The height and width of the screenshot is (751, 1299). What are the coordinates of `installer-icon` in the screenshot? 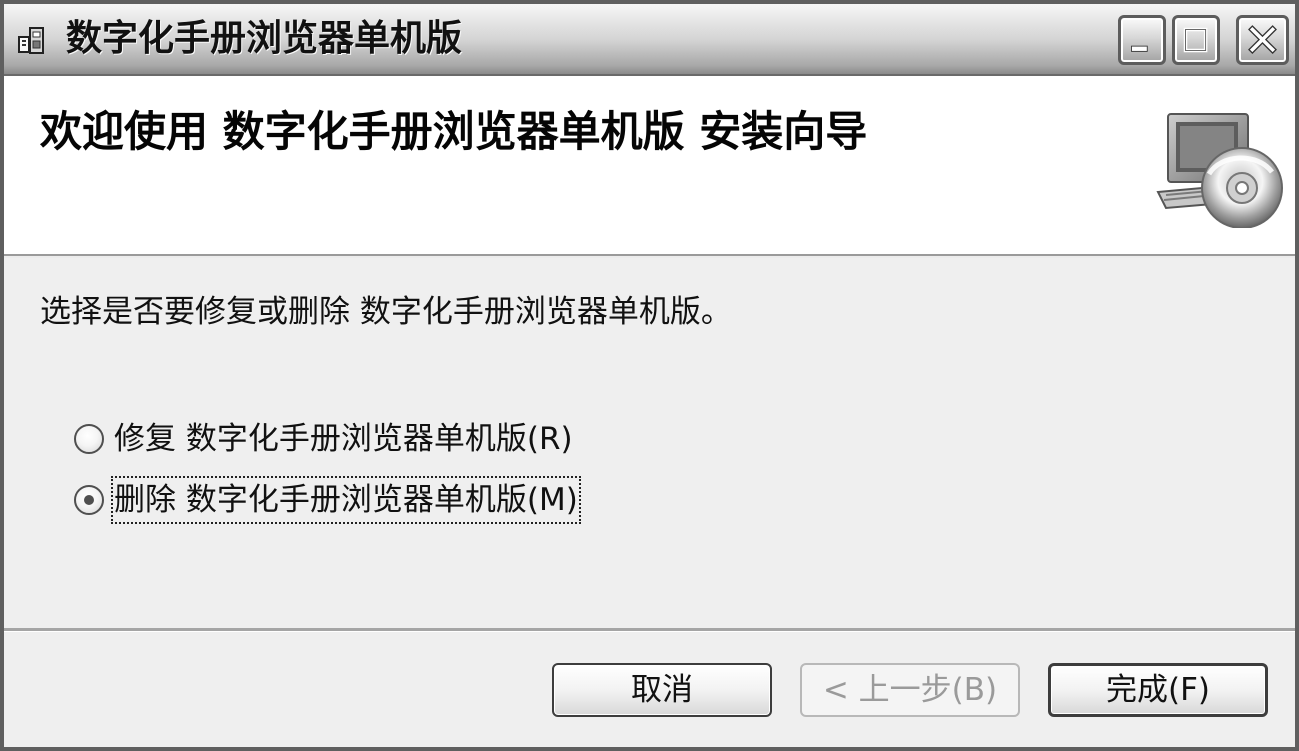 It's located at (32, 41).